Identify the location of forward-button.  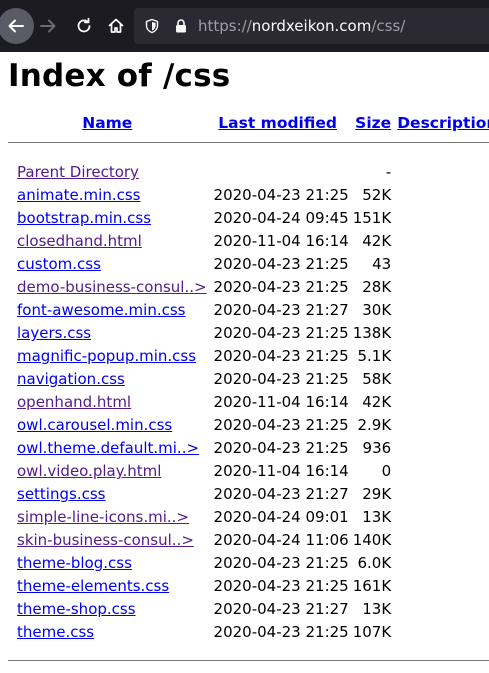
(48, 26).